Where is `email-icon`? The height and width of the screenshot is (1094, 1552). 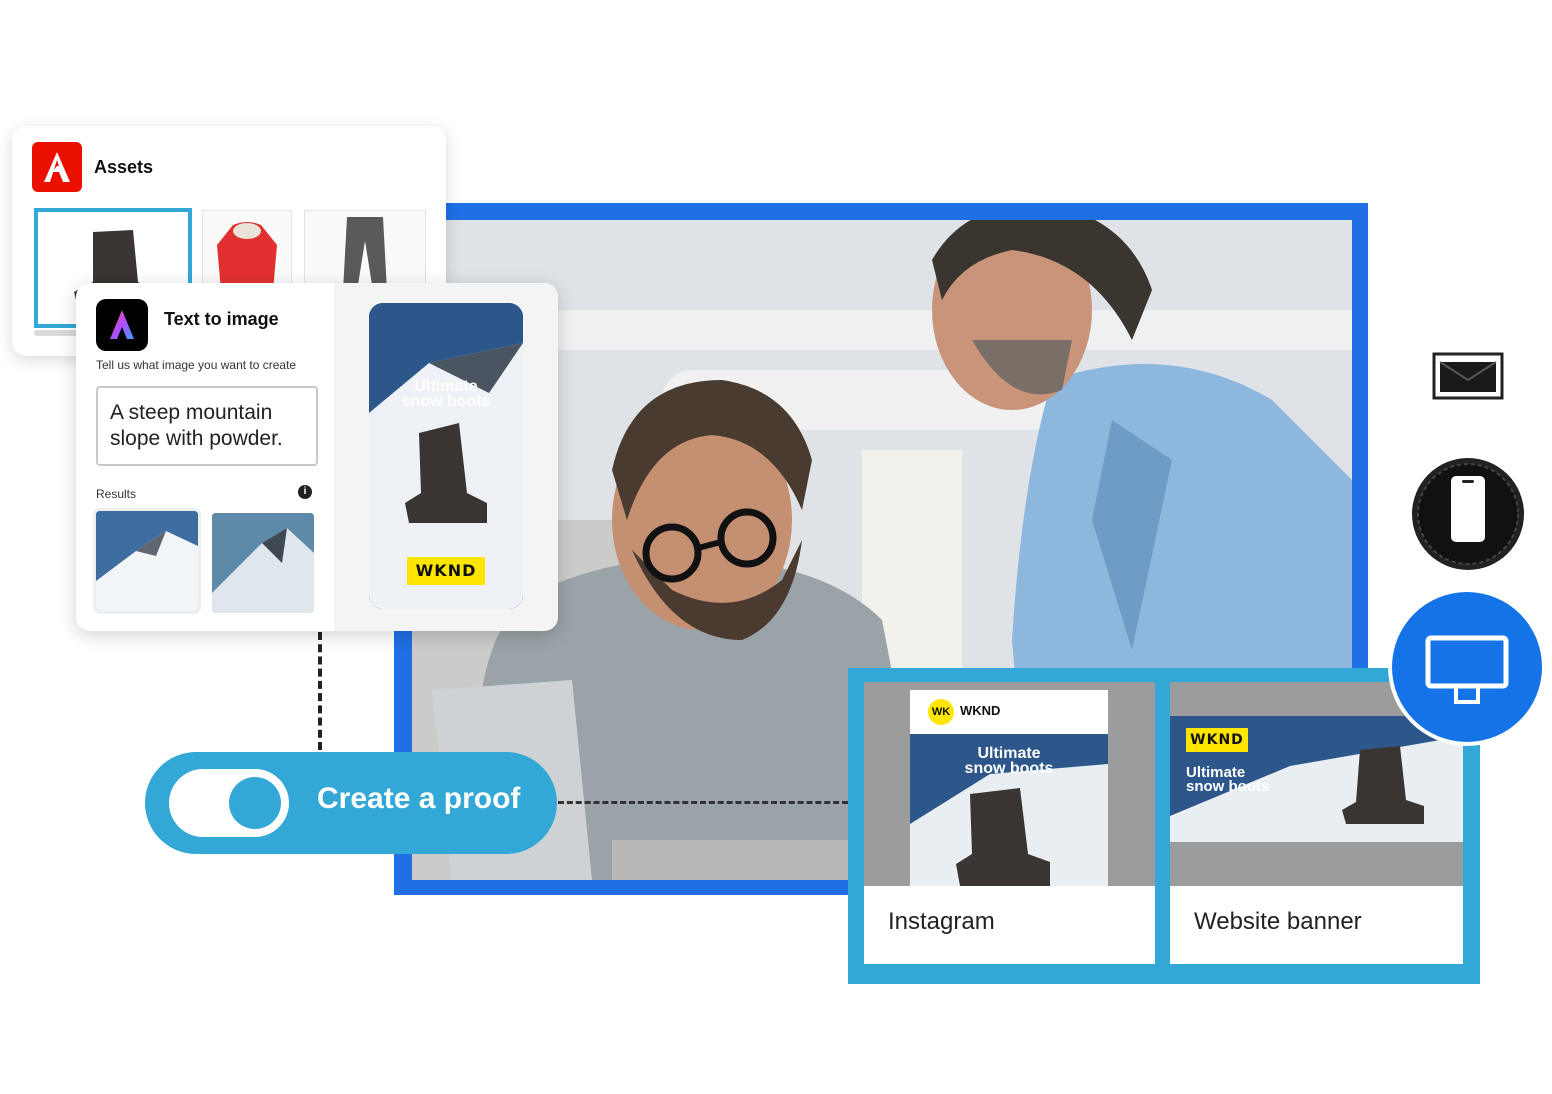 email-icon is located at coordinates (1468, 376).